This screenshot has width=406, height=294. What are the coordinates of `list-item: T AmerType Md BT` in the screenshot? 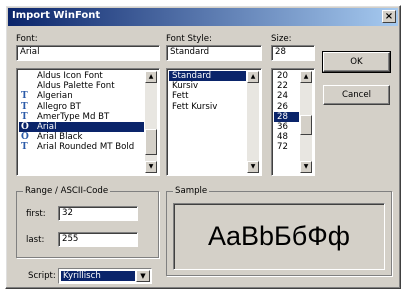 It's located at (81, 117).